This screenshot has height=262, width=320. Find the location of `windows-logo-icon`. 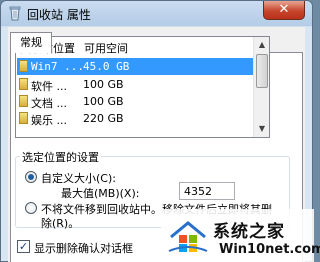

windows-logo-icon is located at coordinates (188, 236).